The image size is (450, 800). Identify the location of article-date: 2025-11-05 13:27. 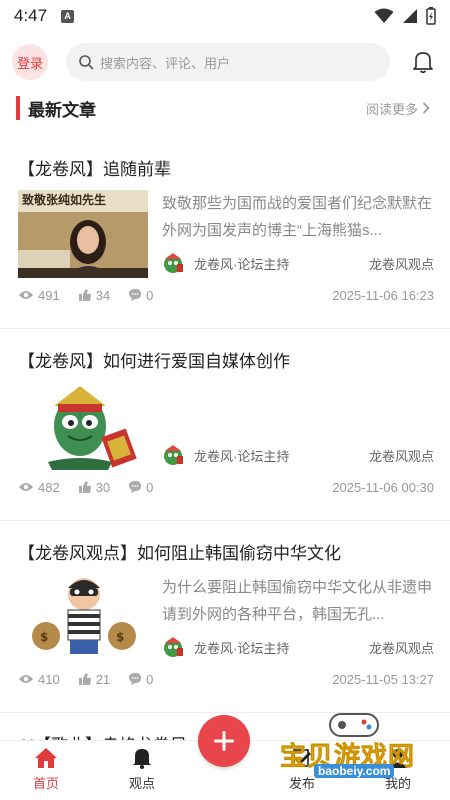
(383, 679).